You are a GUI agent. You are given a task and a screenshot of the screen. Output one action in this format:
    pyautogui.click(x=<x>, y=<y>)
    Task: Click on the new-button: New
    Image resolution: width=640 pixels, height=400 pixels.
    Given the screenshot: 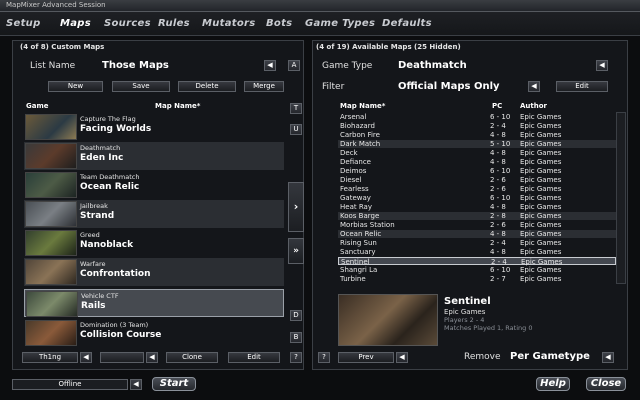 What is the action you would take?
    pyautogui.click(x=75, y=86)
    